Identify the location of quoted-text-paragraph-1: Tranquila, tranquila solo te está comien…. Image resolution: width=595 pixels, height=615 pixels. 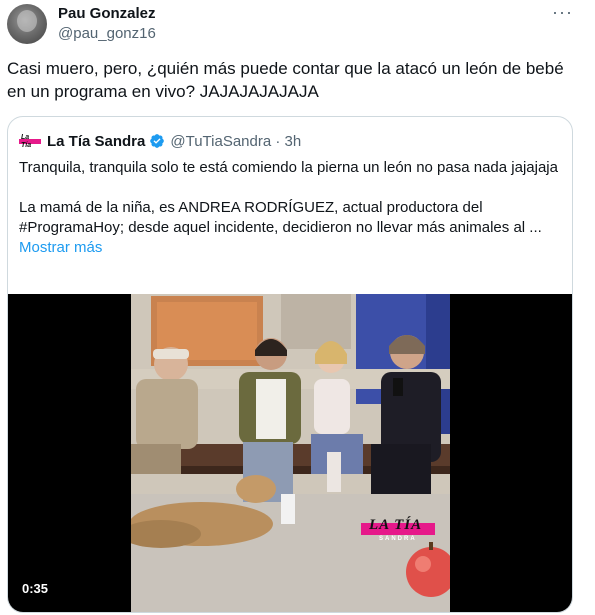
(288, 167).